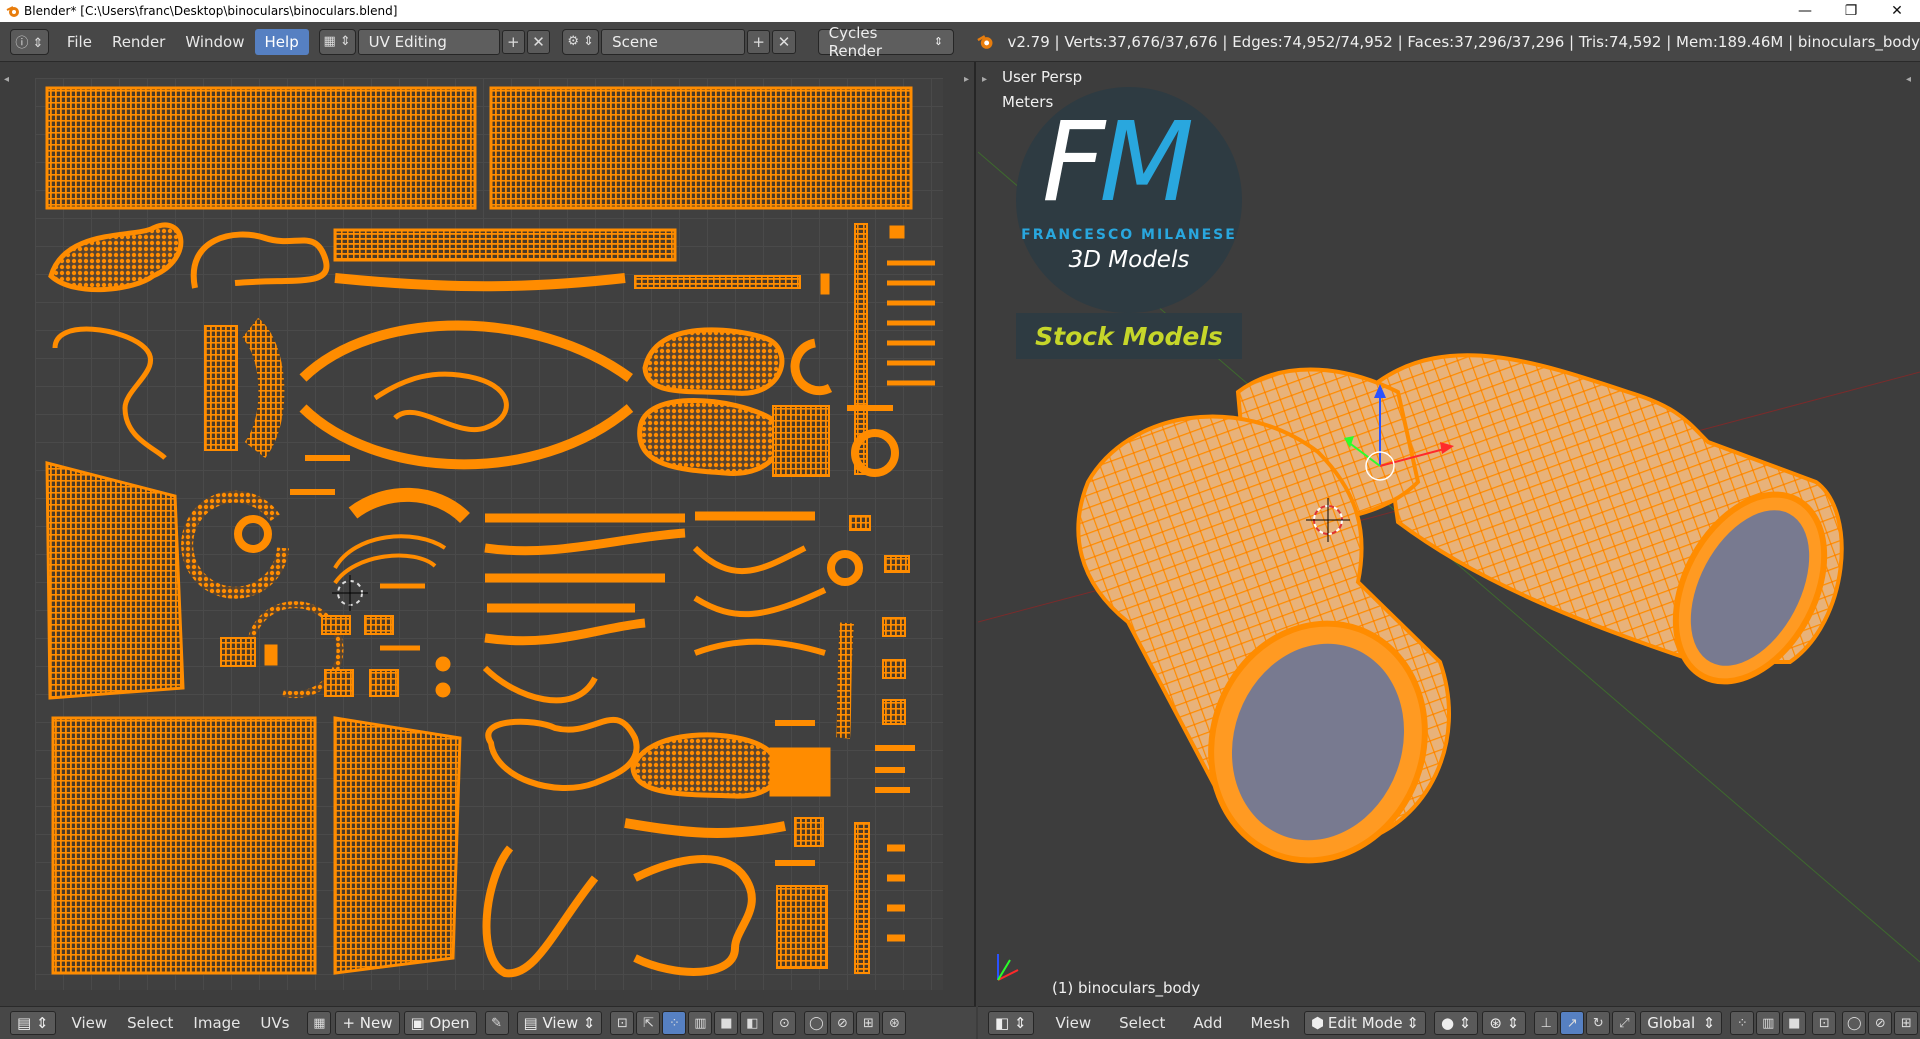  I want to click on menu-render: Render, so click(138, 42).